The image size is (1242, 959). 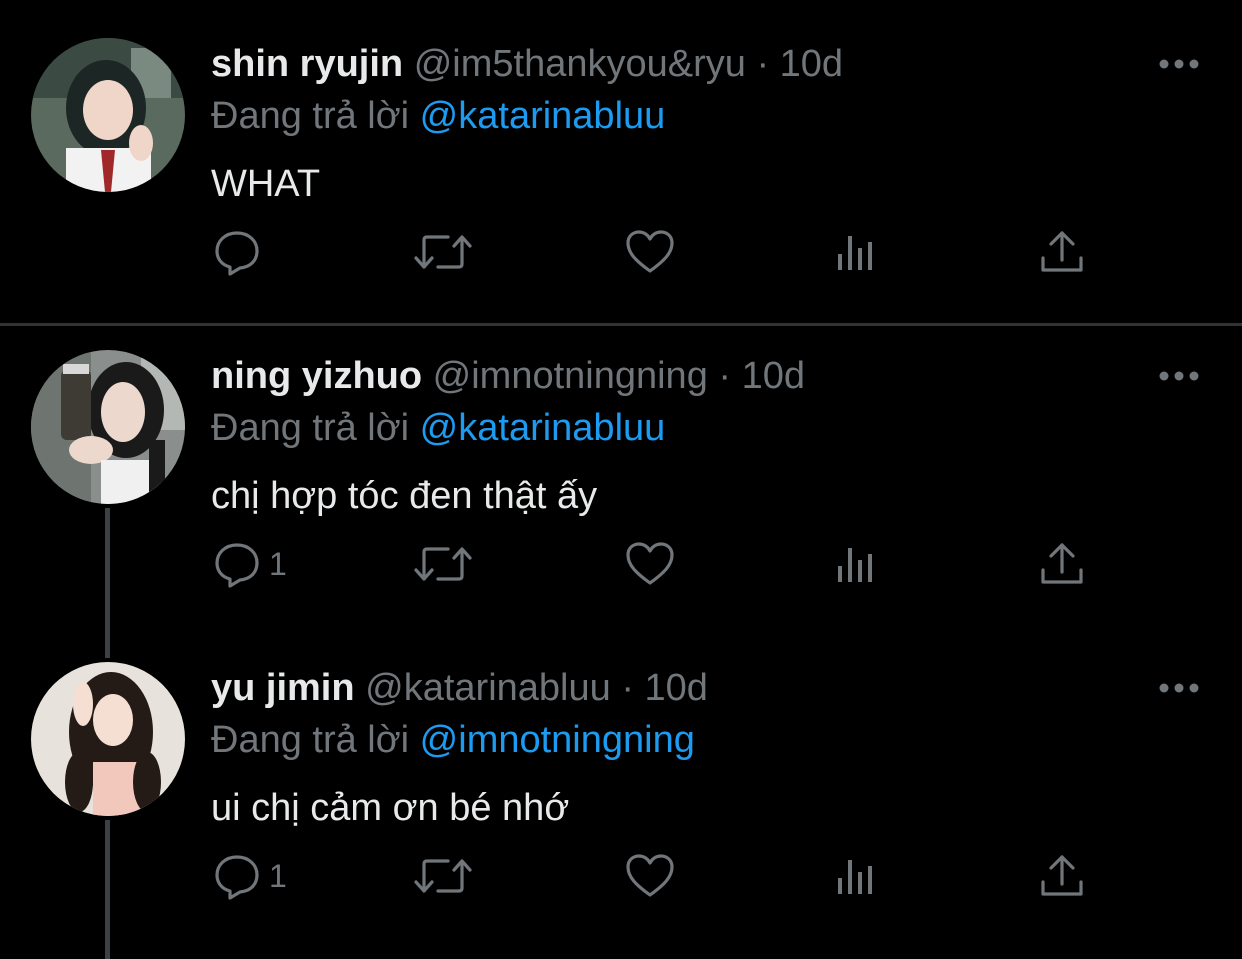 I want to click on reply-button, so click(x=241, y=252).